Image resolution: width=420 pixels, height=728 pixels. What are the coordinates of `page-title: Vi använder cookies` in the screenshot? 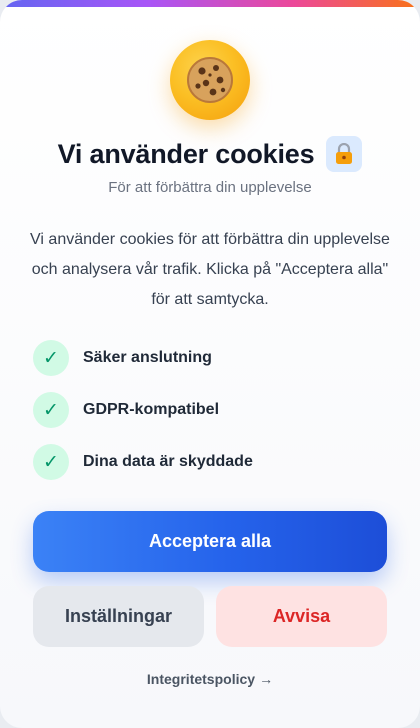 It's located at (186, 153).